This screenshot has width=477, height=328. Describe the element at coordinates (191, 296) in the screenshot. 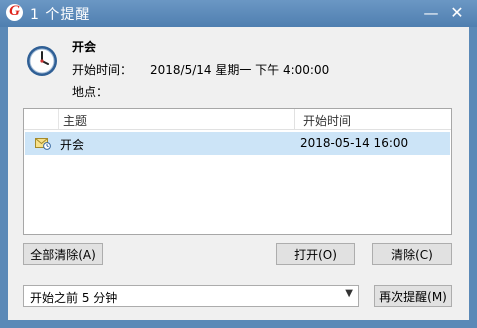

I see `snooze-time-select: 开始之前 5 分钟 ▼` at that location.